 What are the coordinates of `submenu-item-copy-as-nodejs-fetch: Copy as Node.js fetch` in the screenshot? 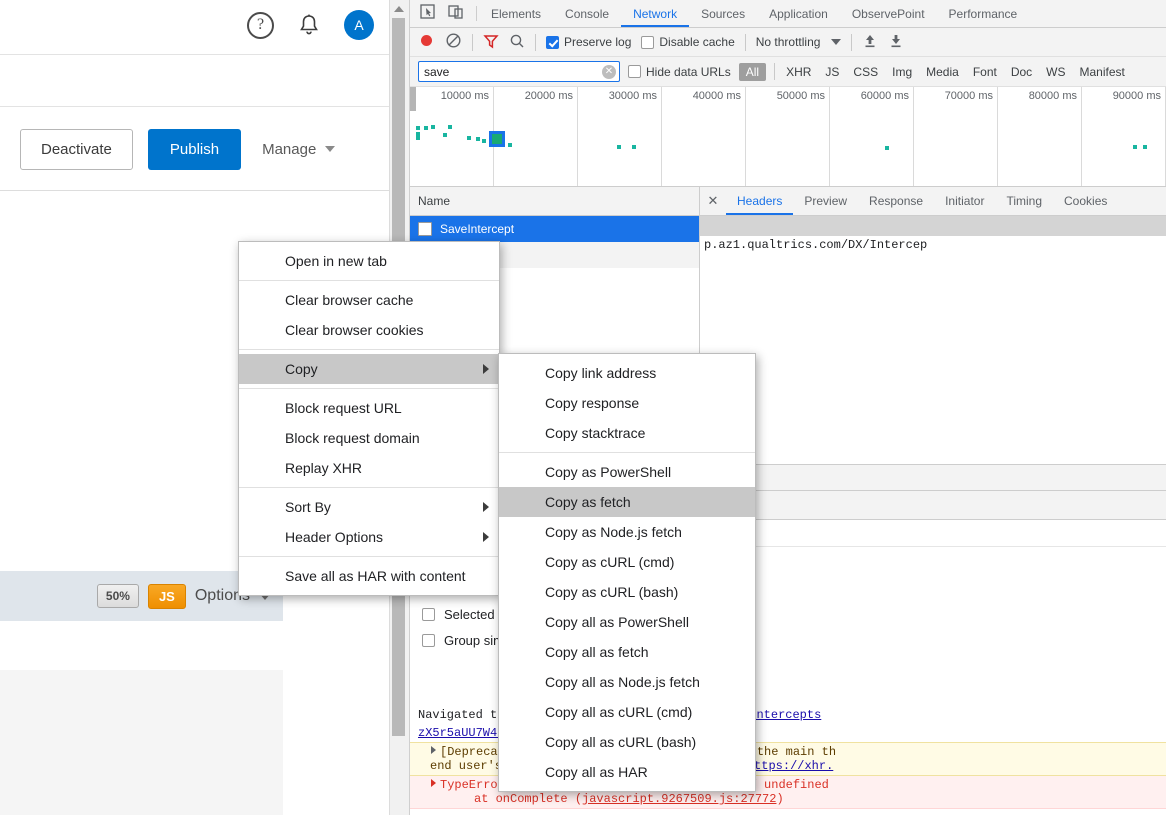 It's located at (627, 532).